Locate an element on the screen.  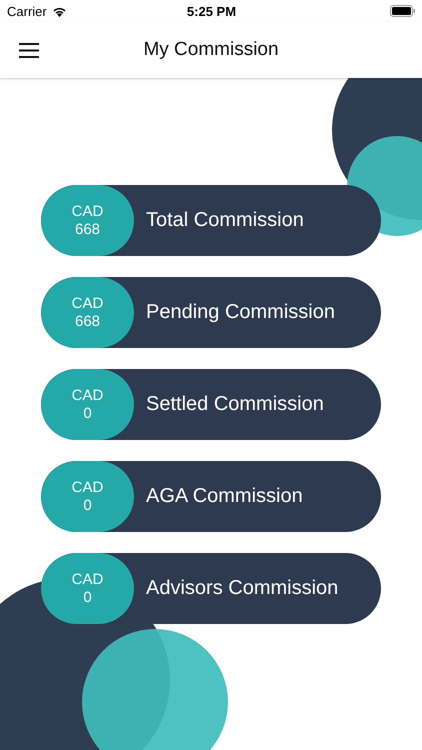
commission-button: CAD 668 Pending Commission is located at coordinates (211, 312).